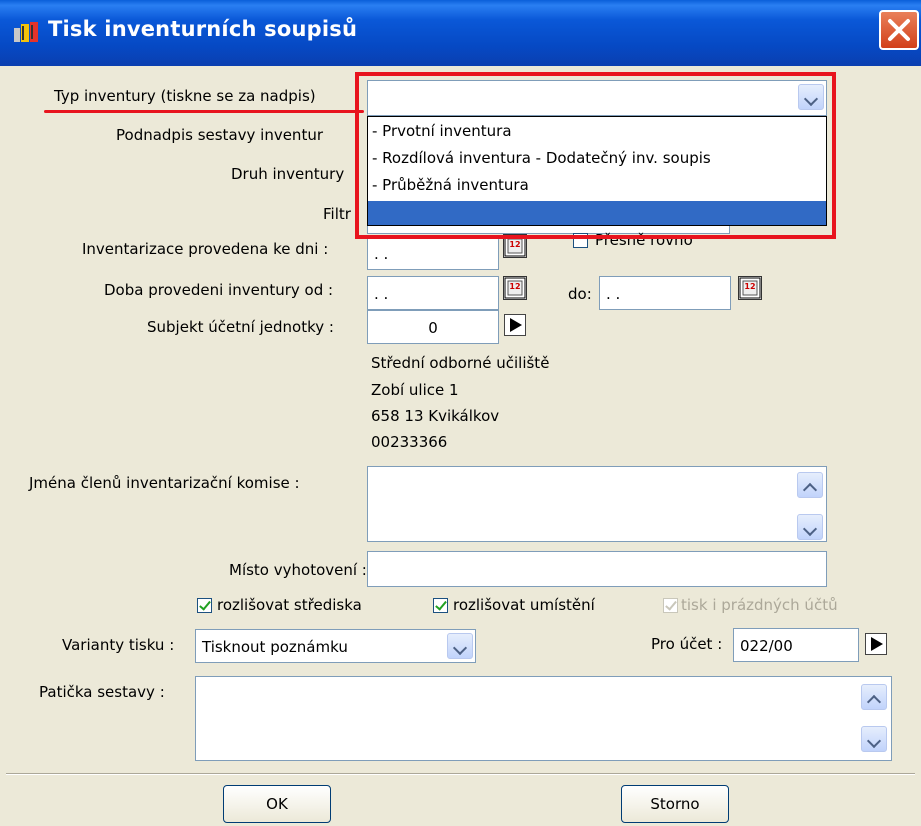 This screenshot has width=921, height=826. What do you see at coordinates (460, 363) in the screenshot?
I see `address-line: Střední odborné učiliště` at bounding box center [460, 363].